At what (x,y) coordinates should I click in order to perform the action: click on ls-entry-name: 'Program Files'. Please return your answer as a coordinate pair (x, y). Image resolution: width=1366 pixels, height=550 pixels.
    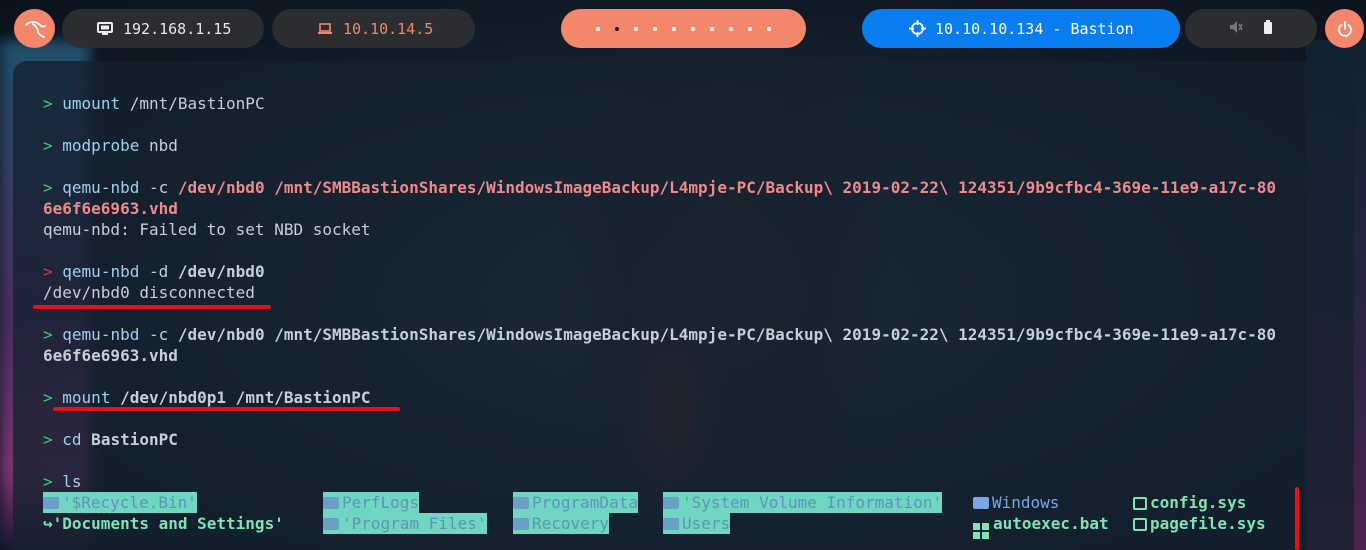
    Looking at the image, I should click on (414, 523).